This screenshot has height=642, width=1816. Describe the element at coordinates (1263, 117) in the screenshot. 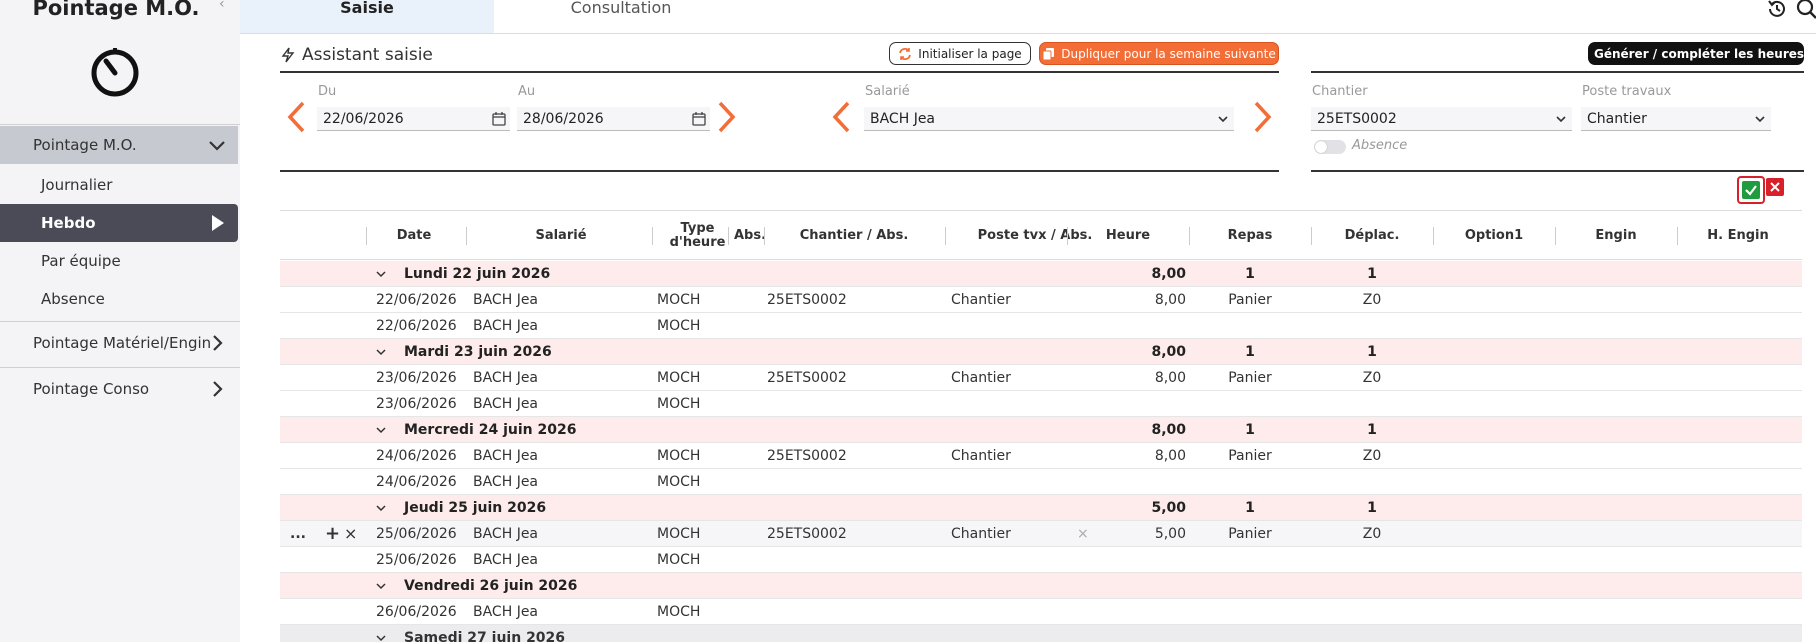

I see `next-employee-icon` at that location.